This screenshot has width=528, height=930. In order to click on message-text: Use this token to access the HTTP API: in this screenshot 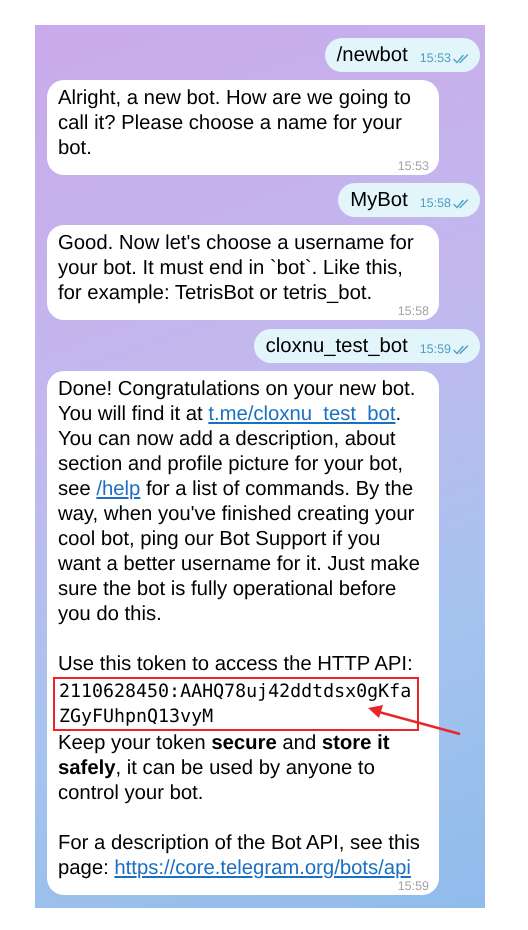, I will do `click(235, 664)`.